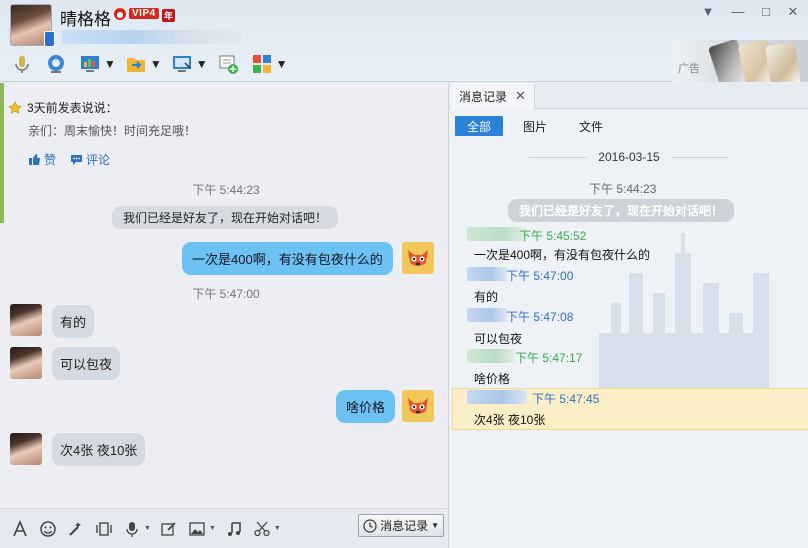  I want to click on thumbs-up-icon, so click(34, 159).